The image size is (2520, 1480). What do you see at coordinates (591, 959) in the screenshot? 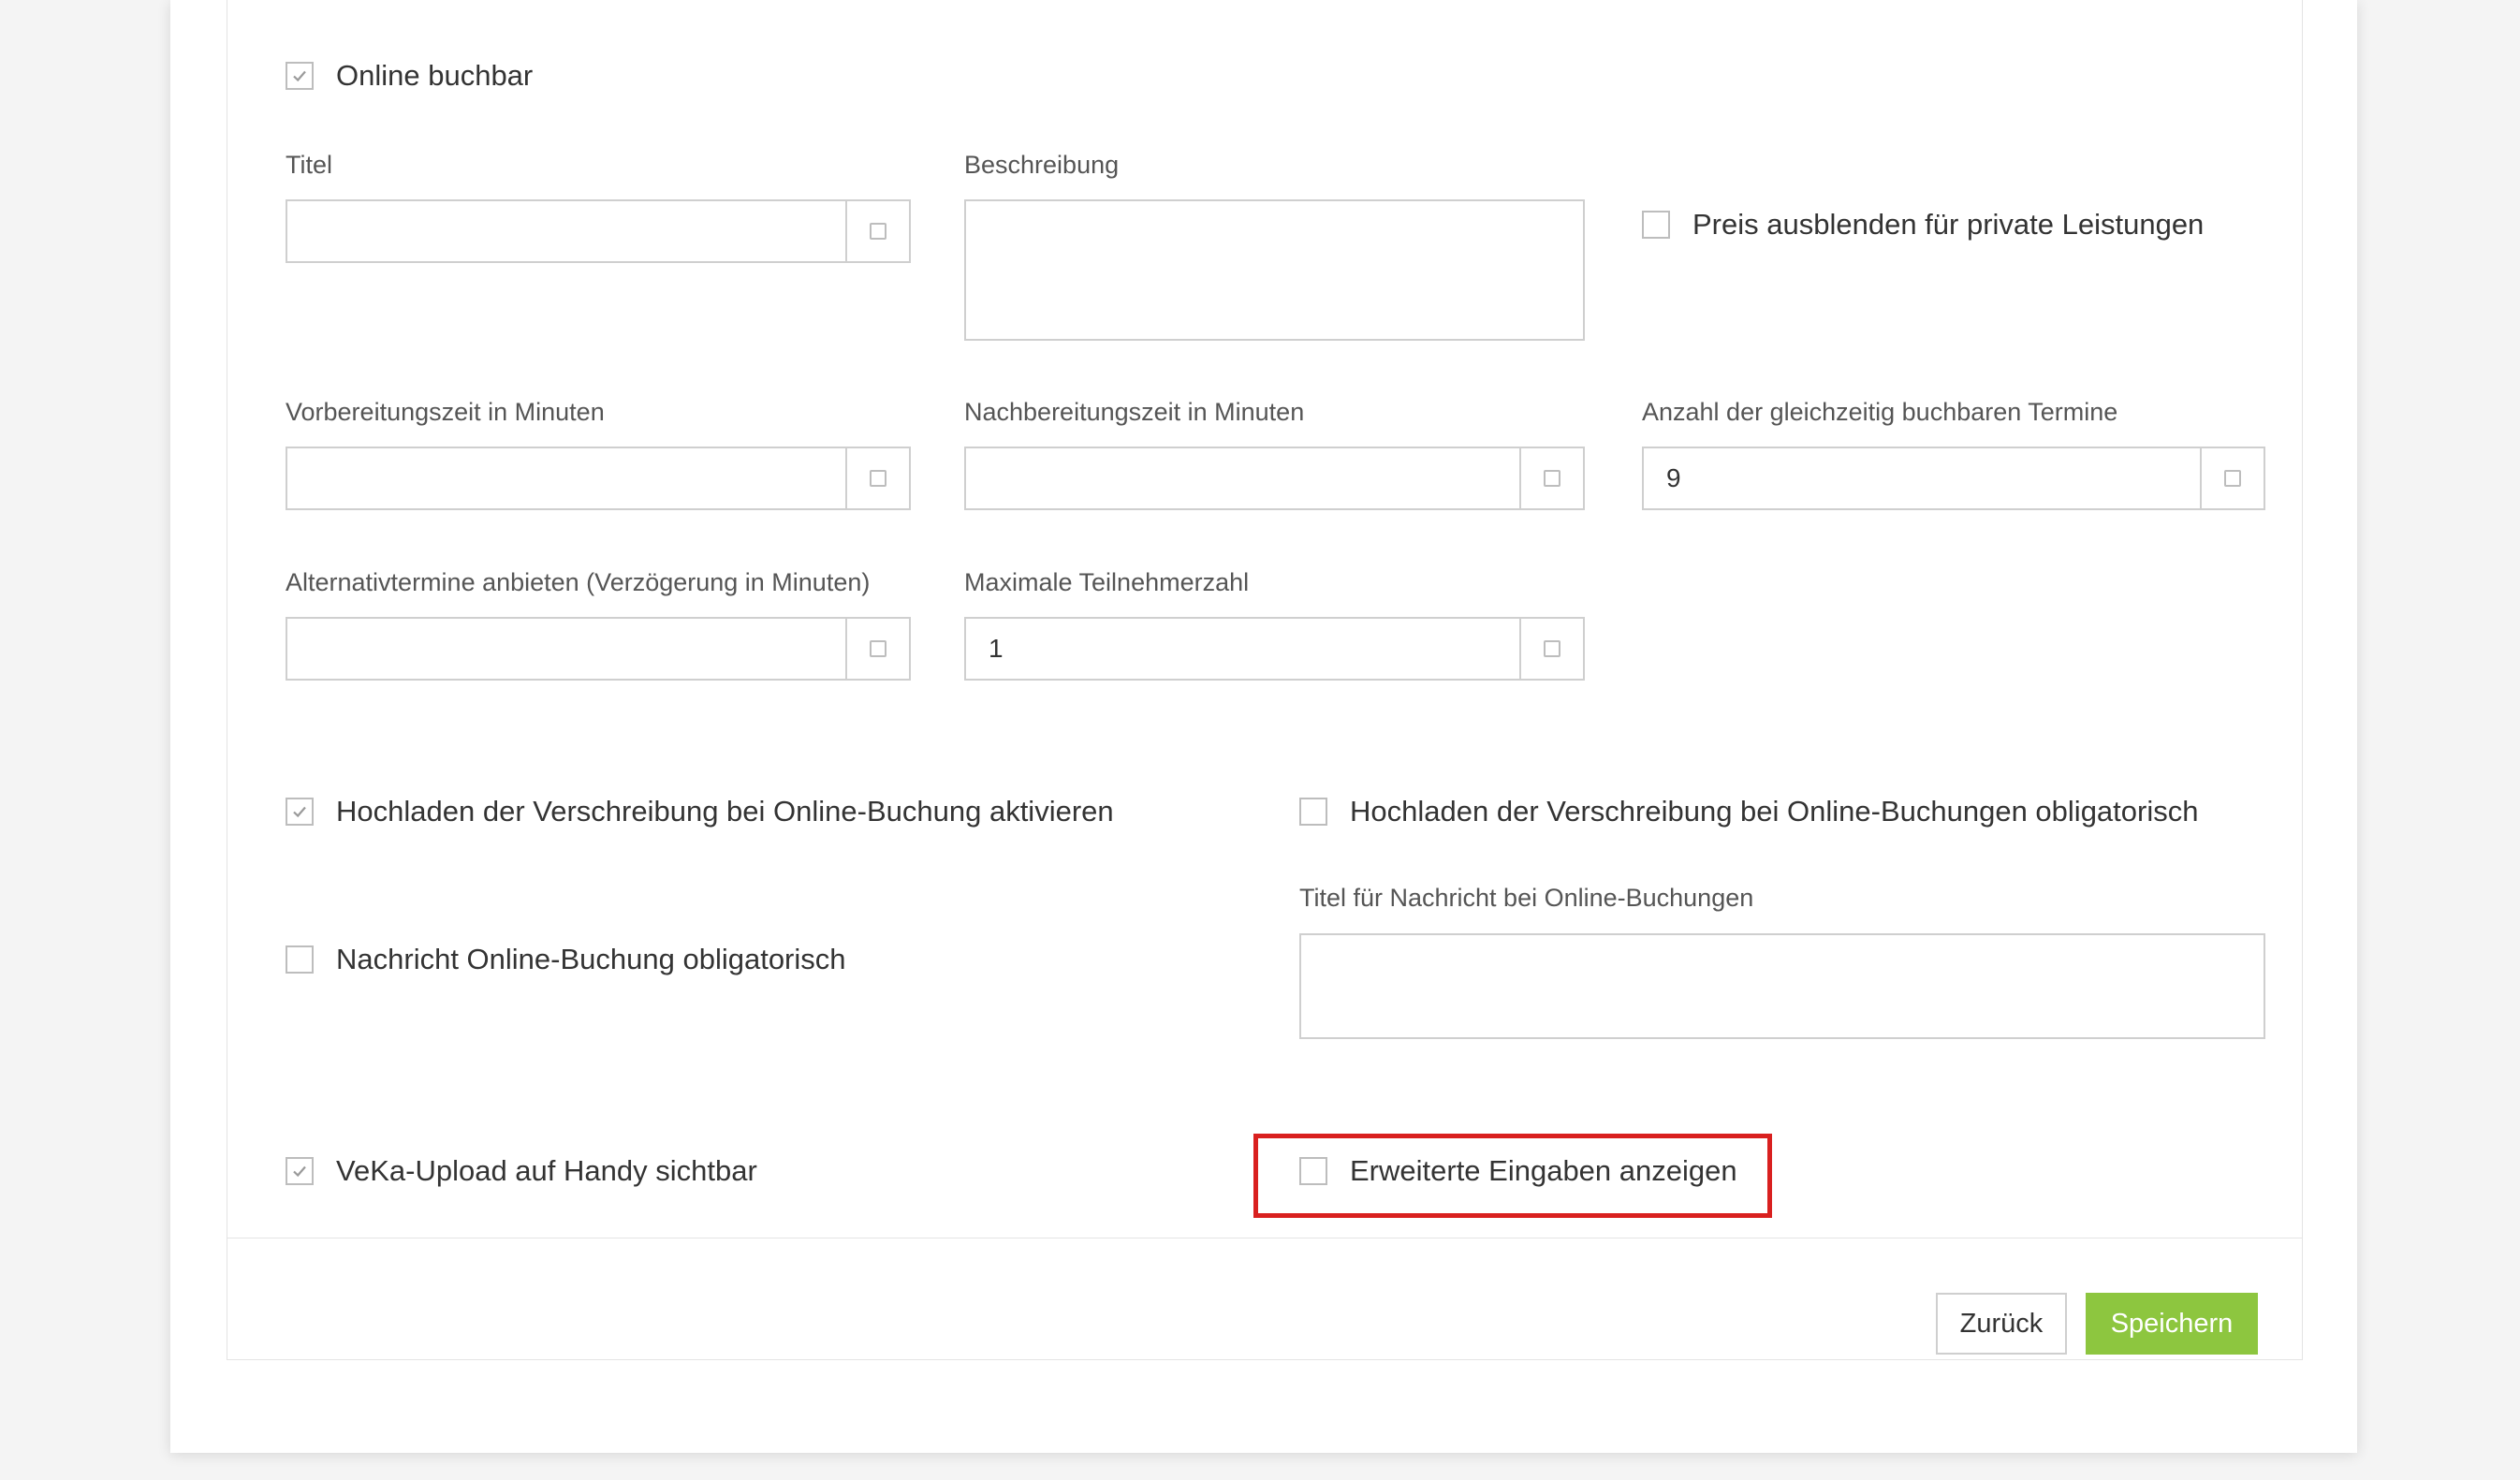
I see `nachricht-obligatorisch-label: Nachricht Online-Buchung obligatorisch` at bounding box center [591, 959].